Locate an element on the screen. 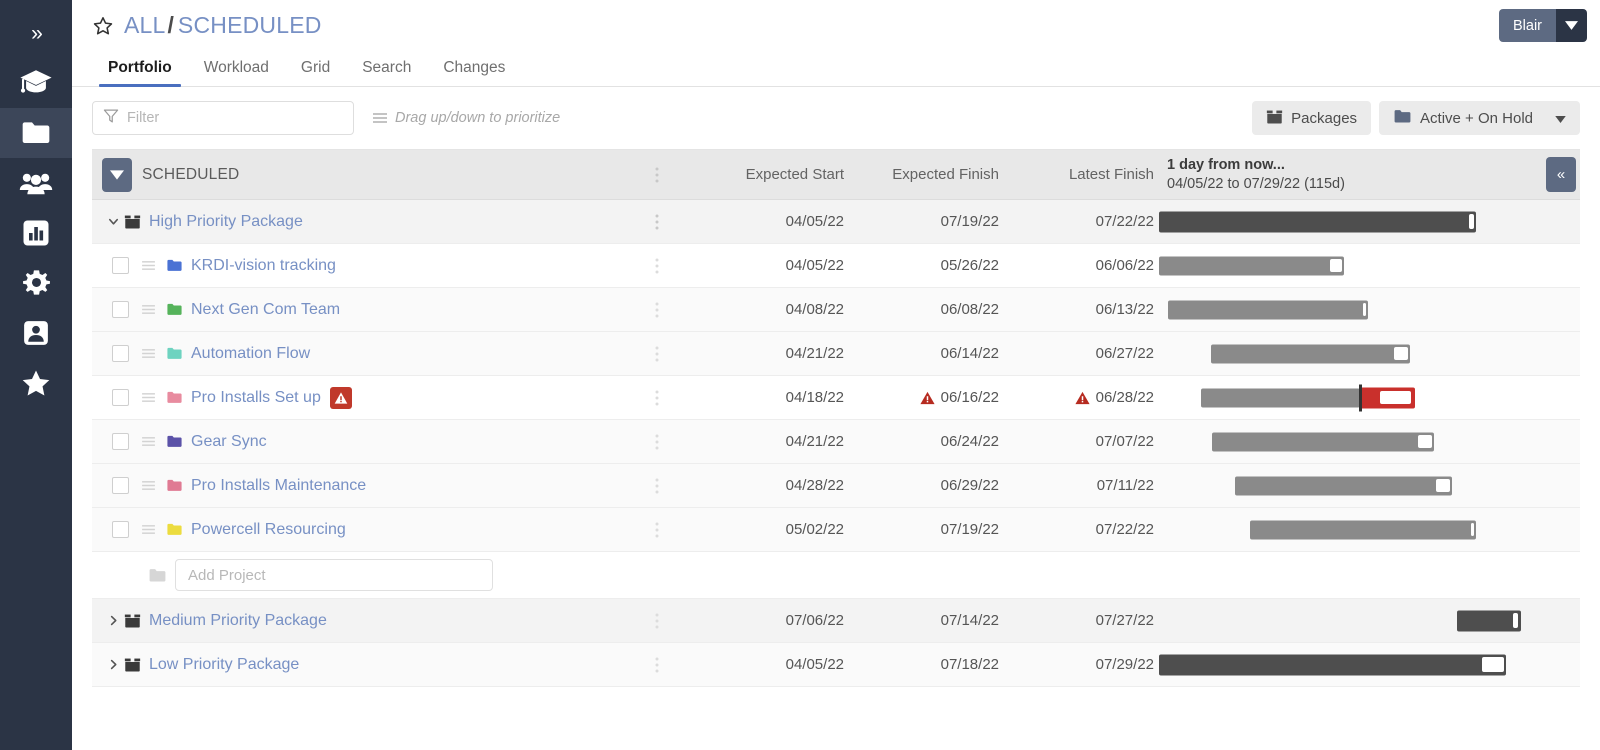 The image size is (1600, 750). package-icon is located at coordinates (1274, 118).